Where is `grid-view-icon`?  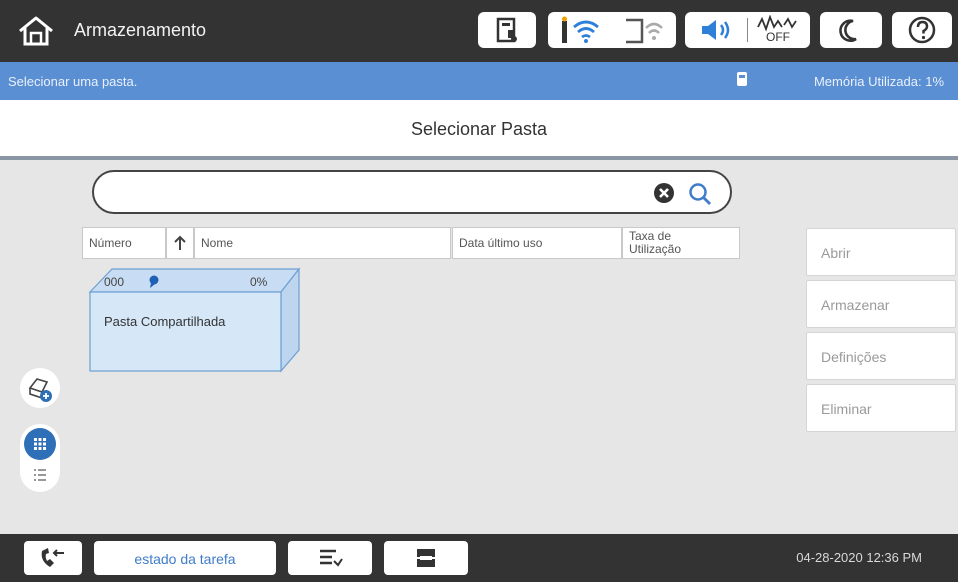 grid-view-icon is located at coordinates (40, 444).